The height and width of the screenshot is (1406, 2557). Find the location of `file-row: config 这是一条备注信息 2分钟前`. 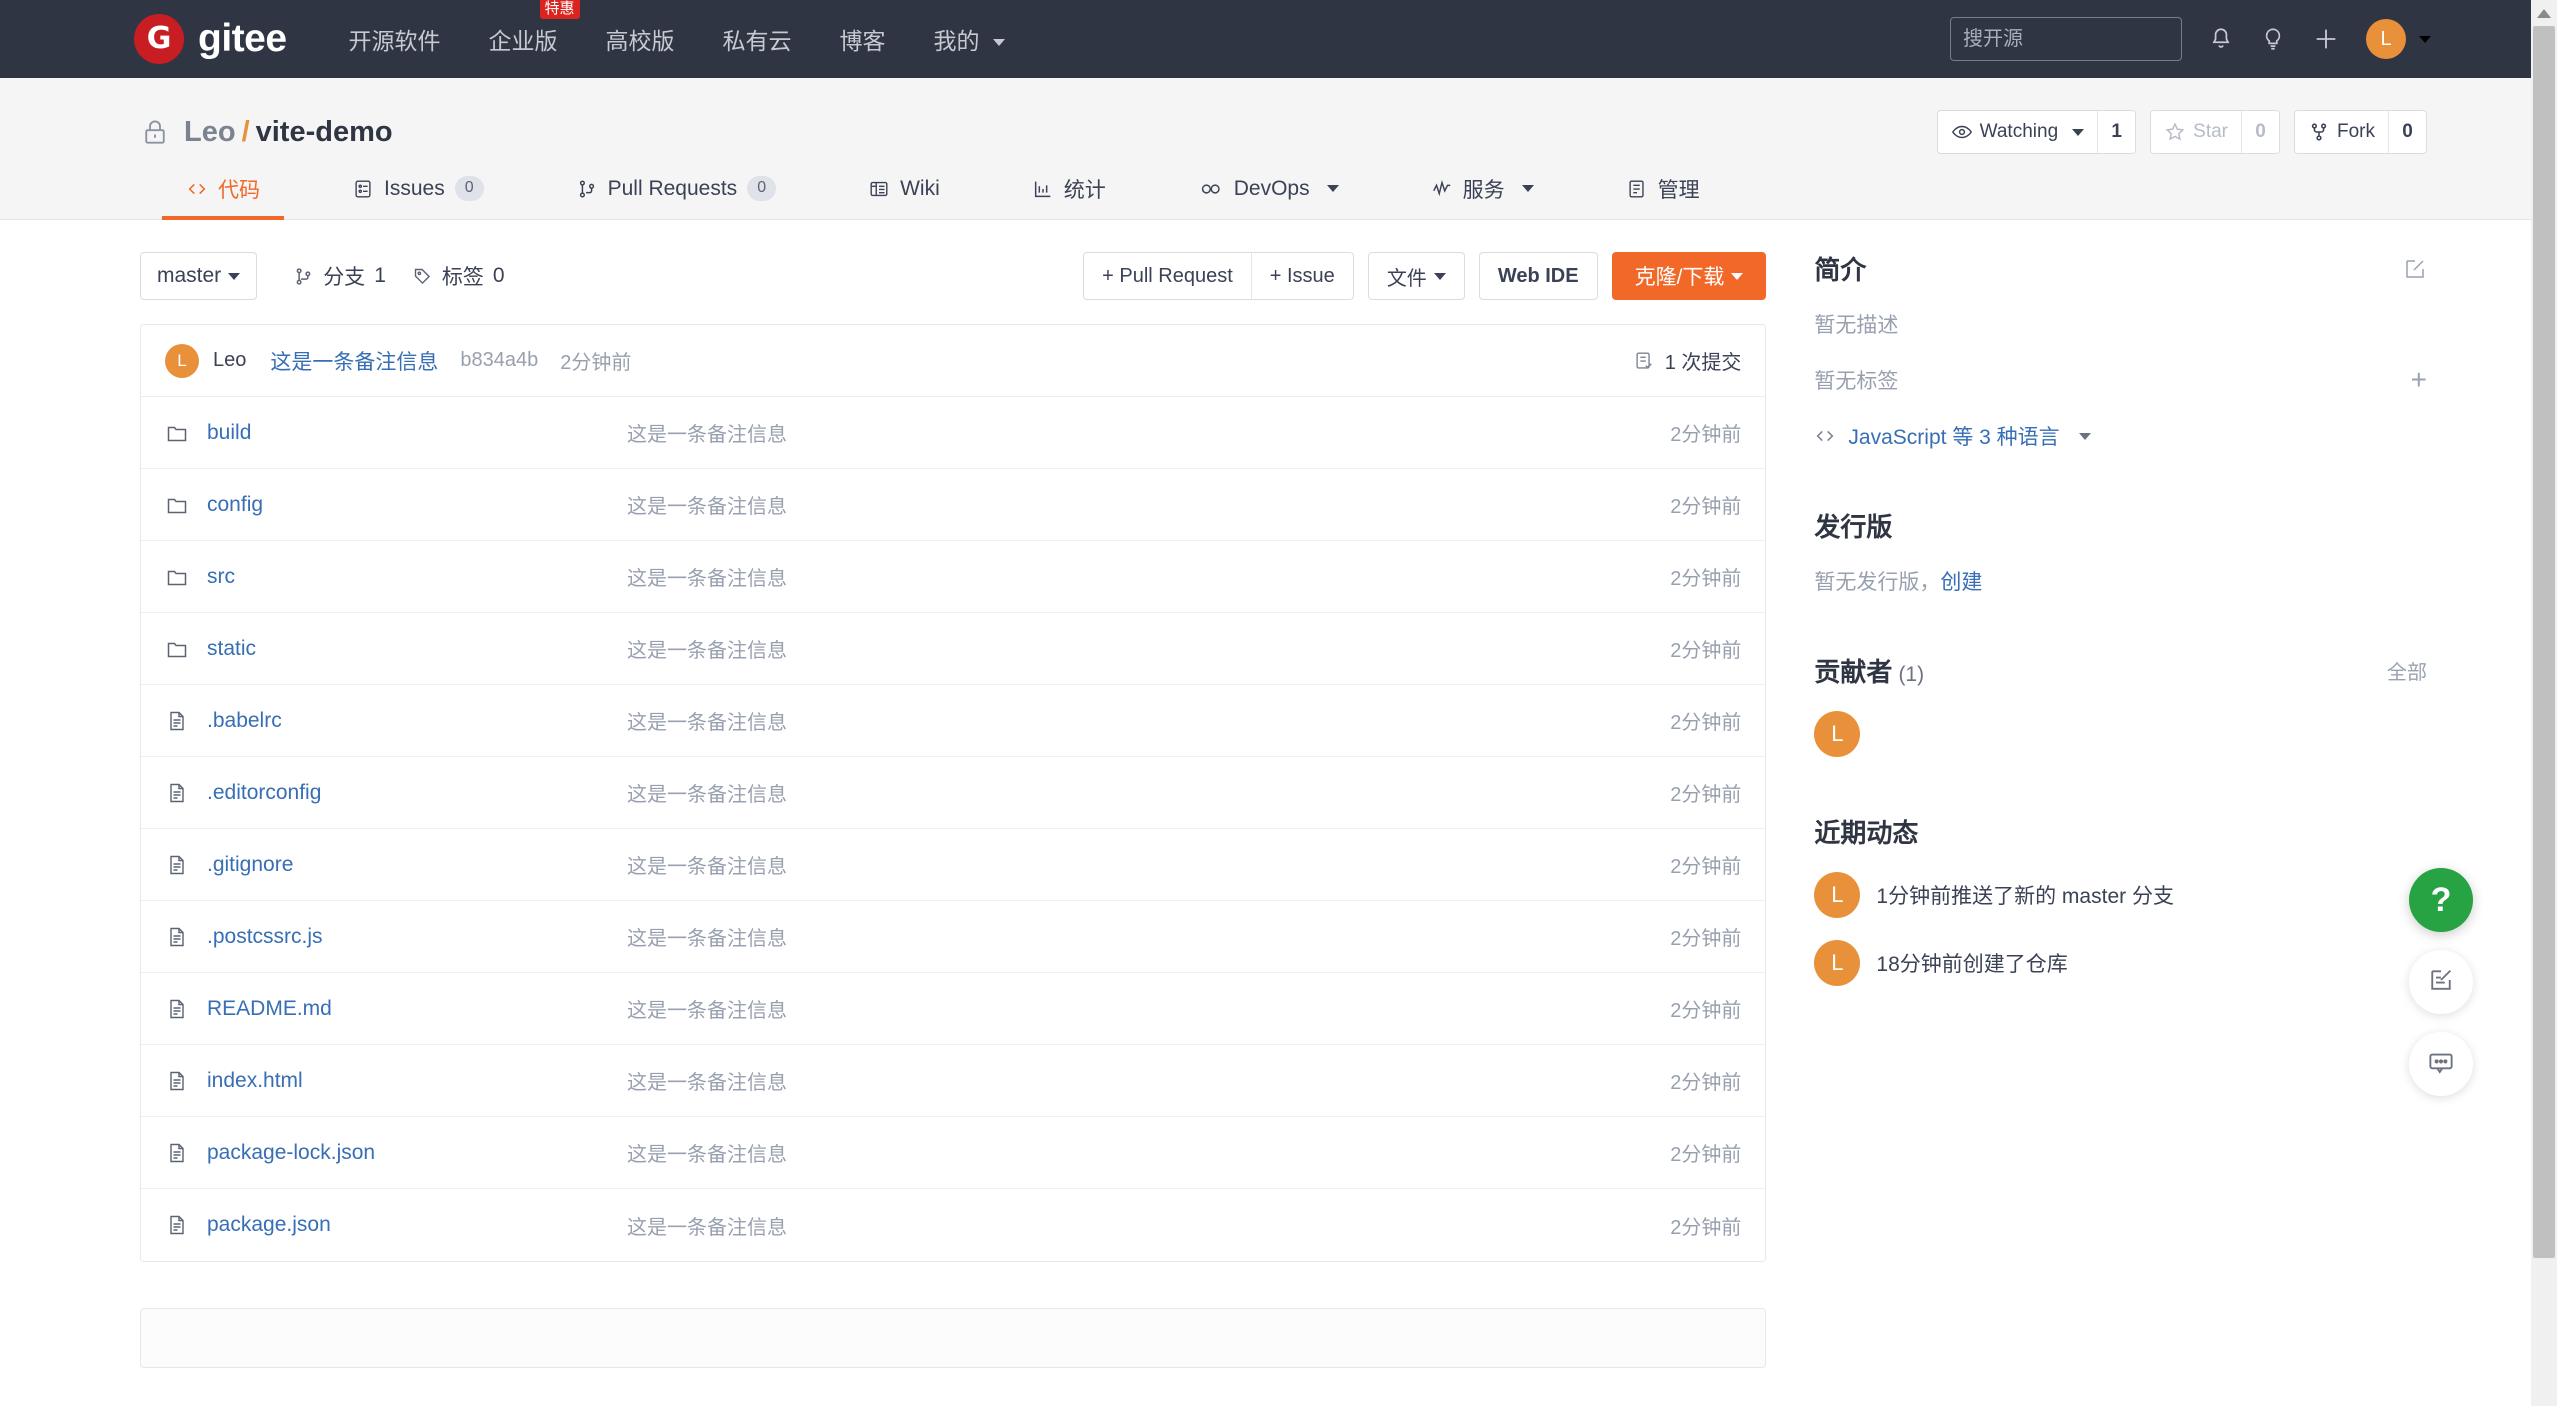

file-row: config 这是一条备注信息 2分钟前 is located at coordinates (953, 505).